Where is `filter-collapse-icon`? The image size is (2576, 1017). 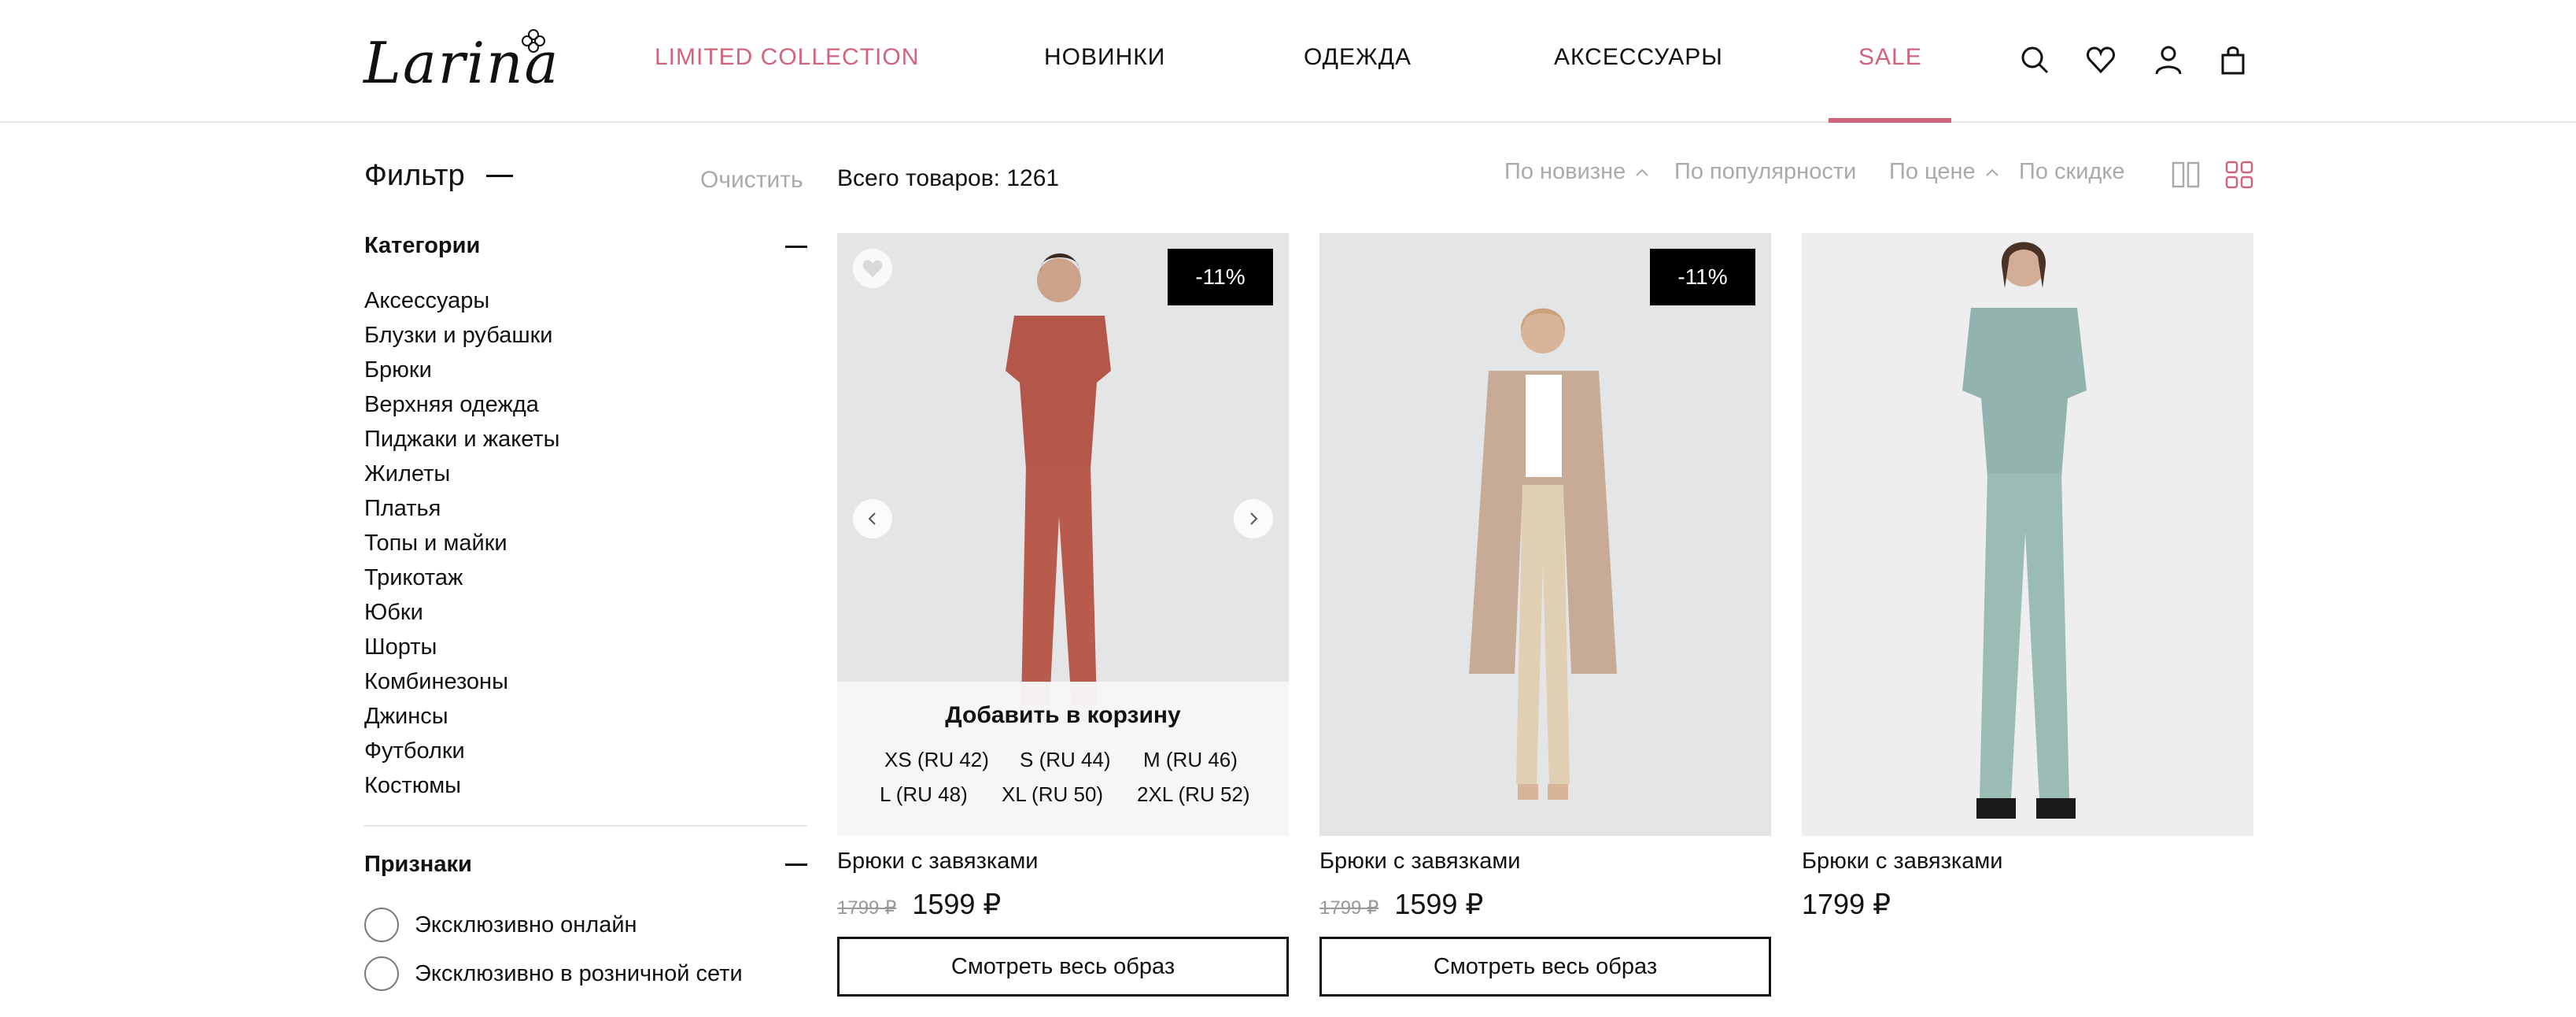 filter-collapse-icon is located at coordinates (500, 176).